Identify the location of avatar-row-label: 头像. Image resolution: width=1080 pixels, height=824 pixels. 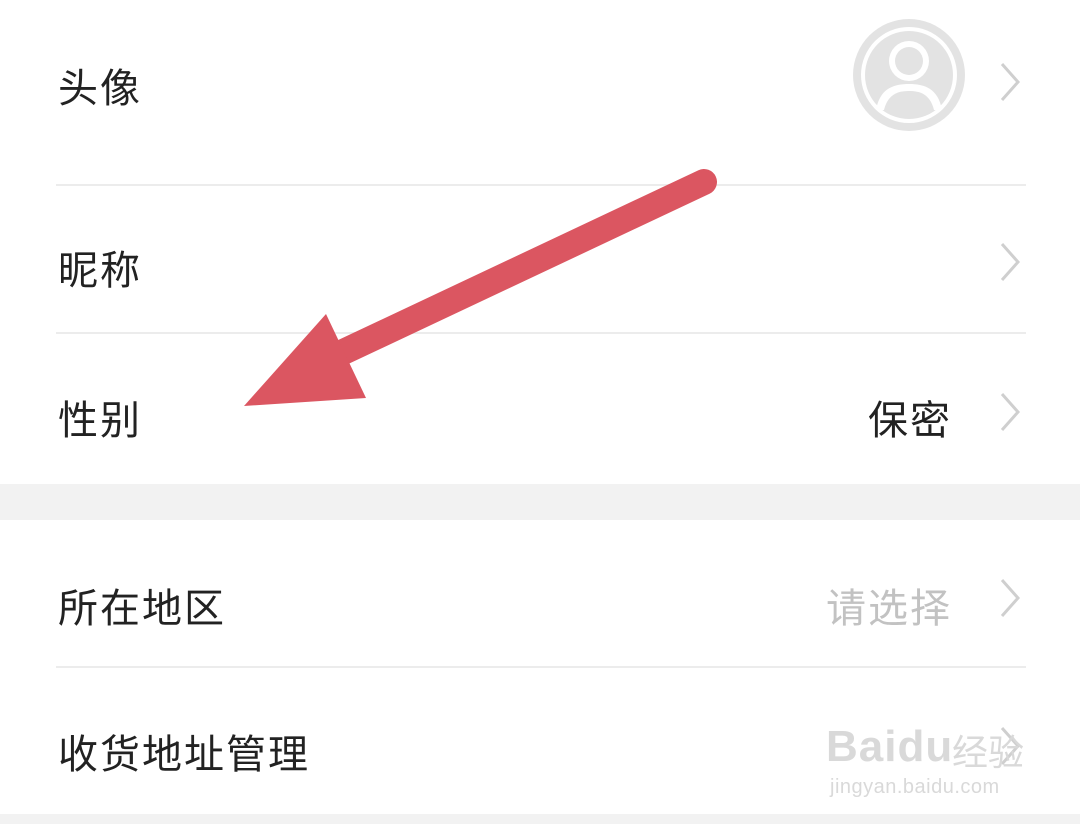
(100, 89).